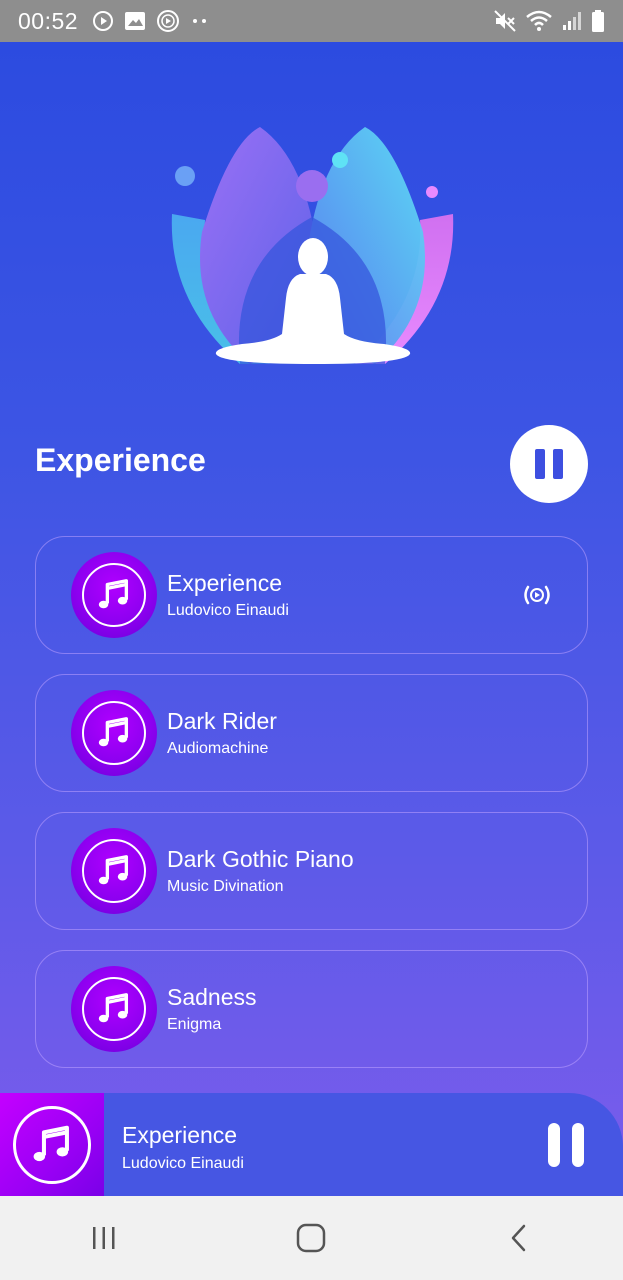 Image resolution: width=623 pixels, height=1280 pixels. What do you see at coordinates (311, 1009) in the screenshot?
I see `track-item-sadness: Sadness Enigma` at bounding box center [311, 1009].